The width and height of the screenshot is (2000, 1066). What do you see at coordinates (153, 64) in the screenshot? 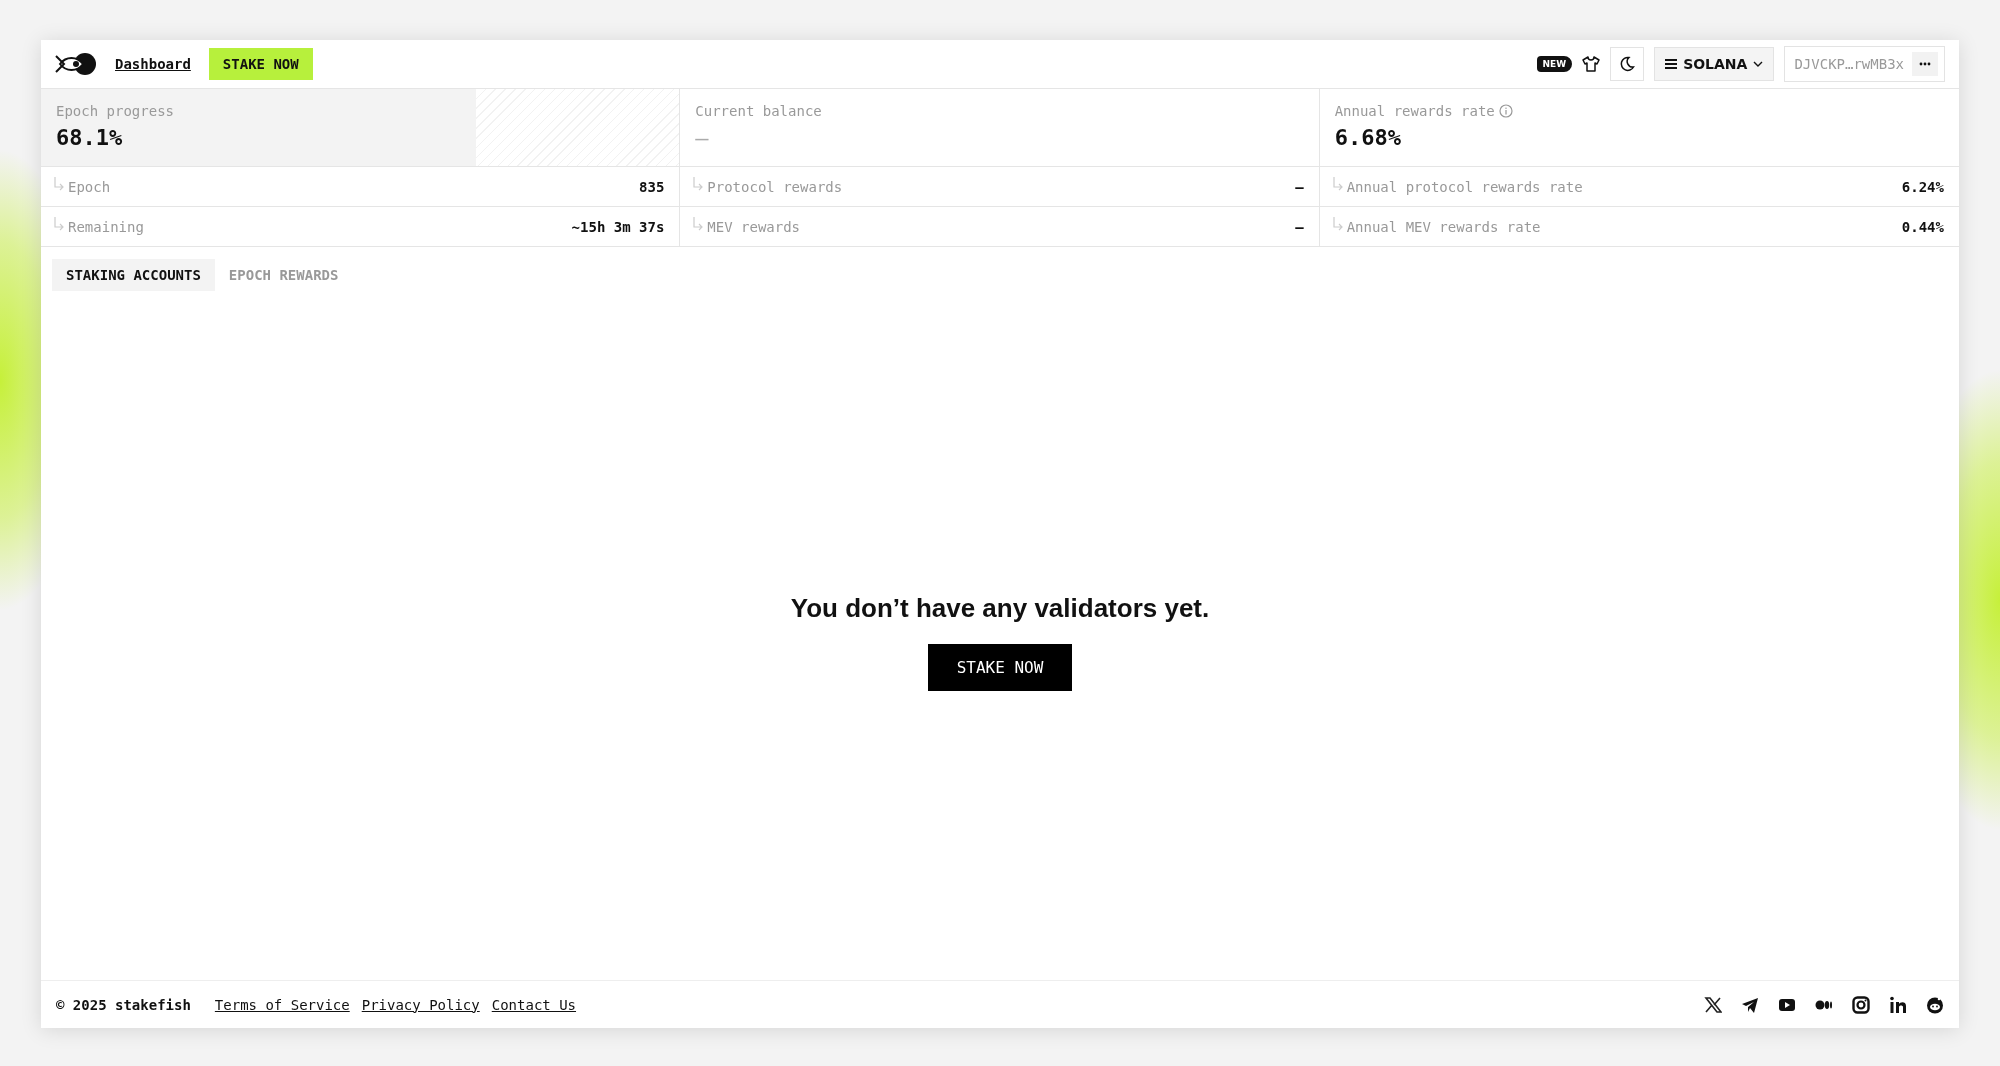
I see `dashboard-link: Dashboard` at bounding box center [153, 64].